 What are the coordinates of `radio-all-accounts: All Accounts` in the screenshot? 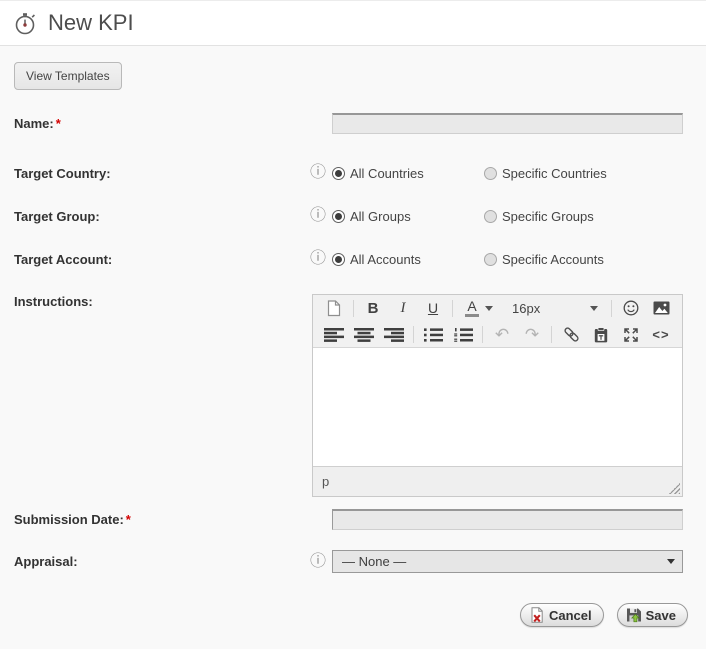 It's located at (408, 259).